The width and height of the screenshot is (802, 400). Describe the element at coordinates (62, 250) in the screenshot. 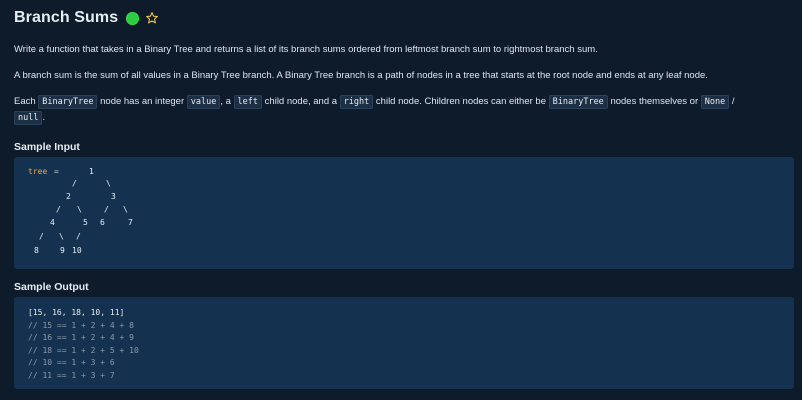

I see `tree-node: 9` at that location.